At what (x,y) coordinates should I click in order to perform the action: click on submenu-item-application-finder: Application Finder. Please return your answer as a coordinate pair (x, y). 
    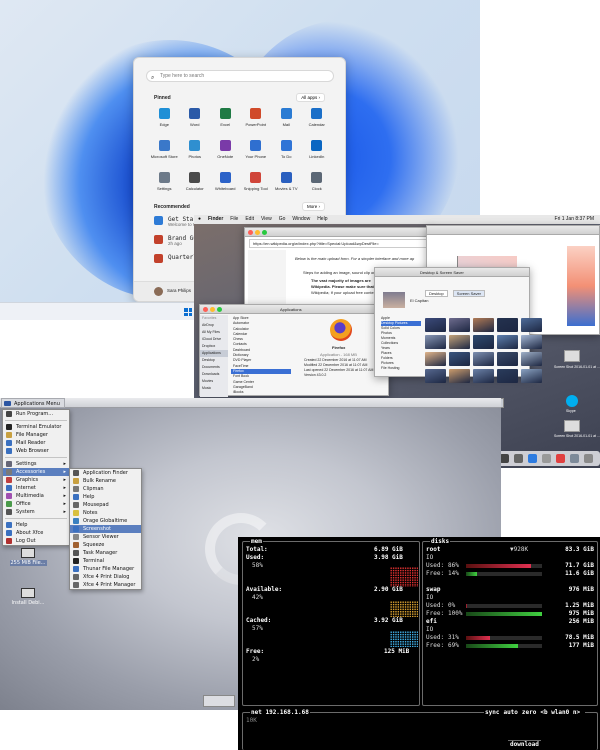
    Looking at the image, I should click on (105, 473).